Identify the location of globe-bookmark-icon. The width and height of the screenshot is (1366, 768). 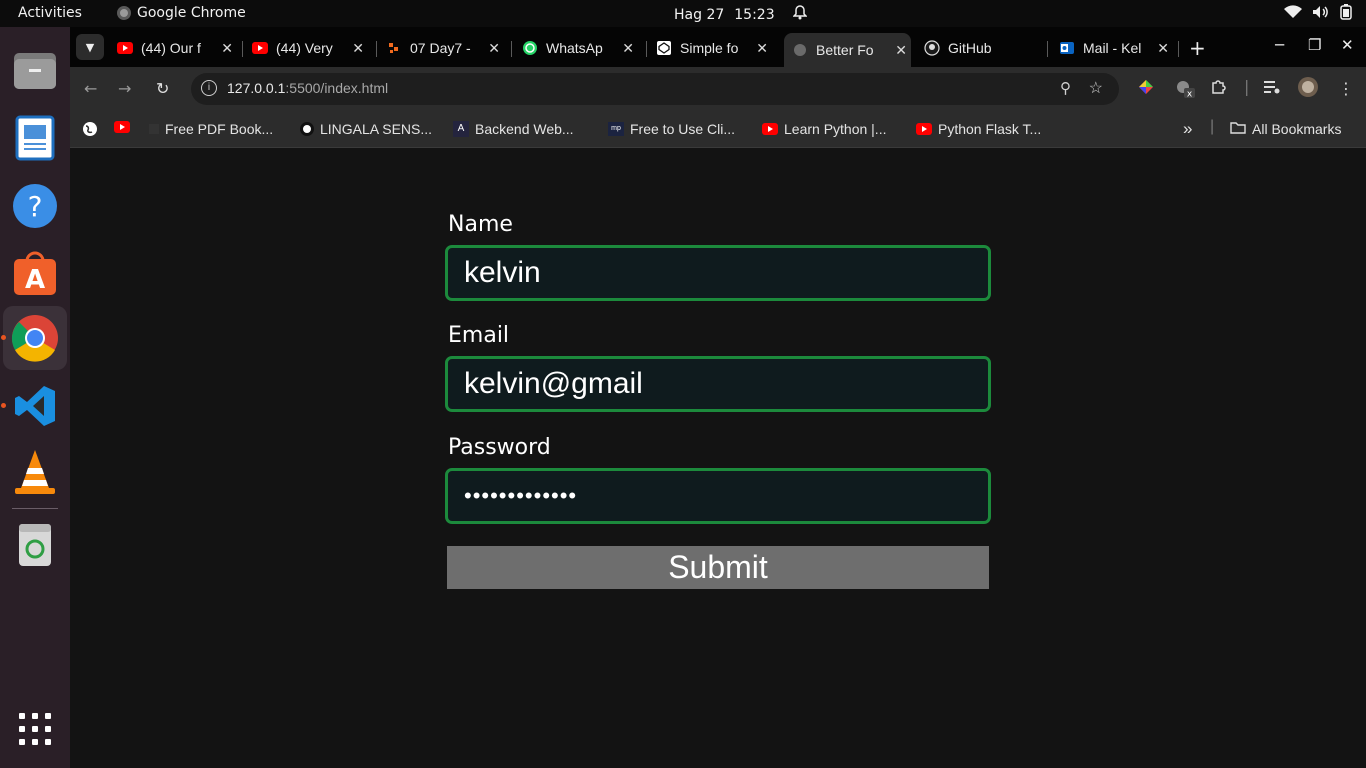
(90, 129).